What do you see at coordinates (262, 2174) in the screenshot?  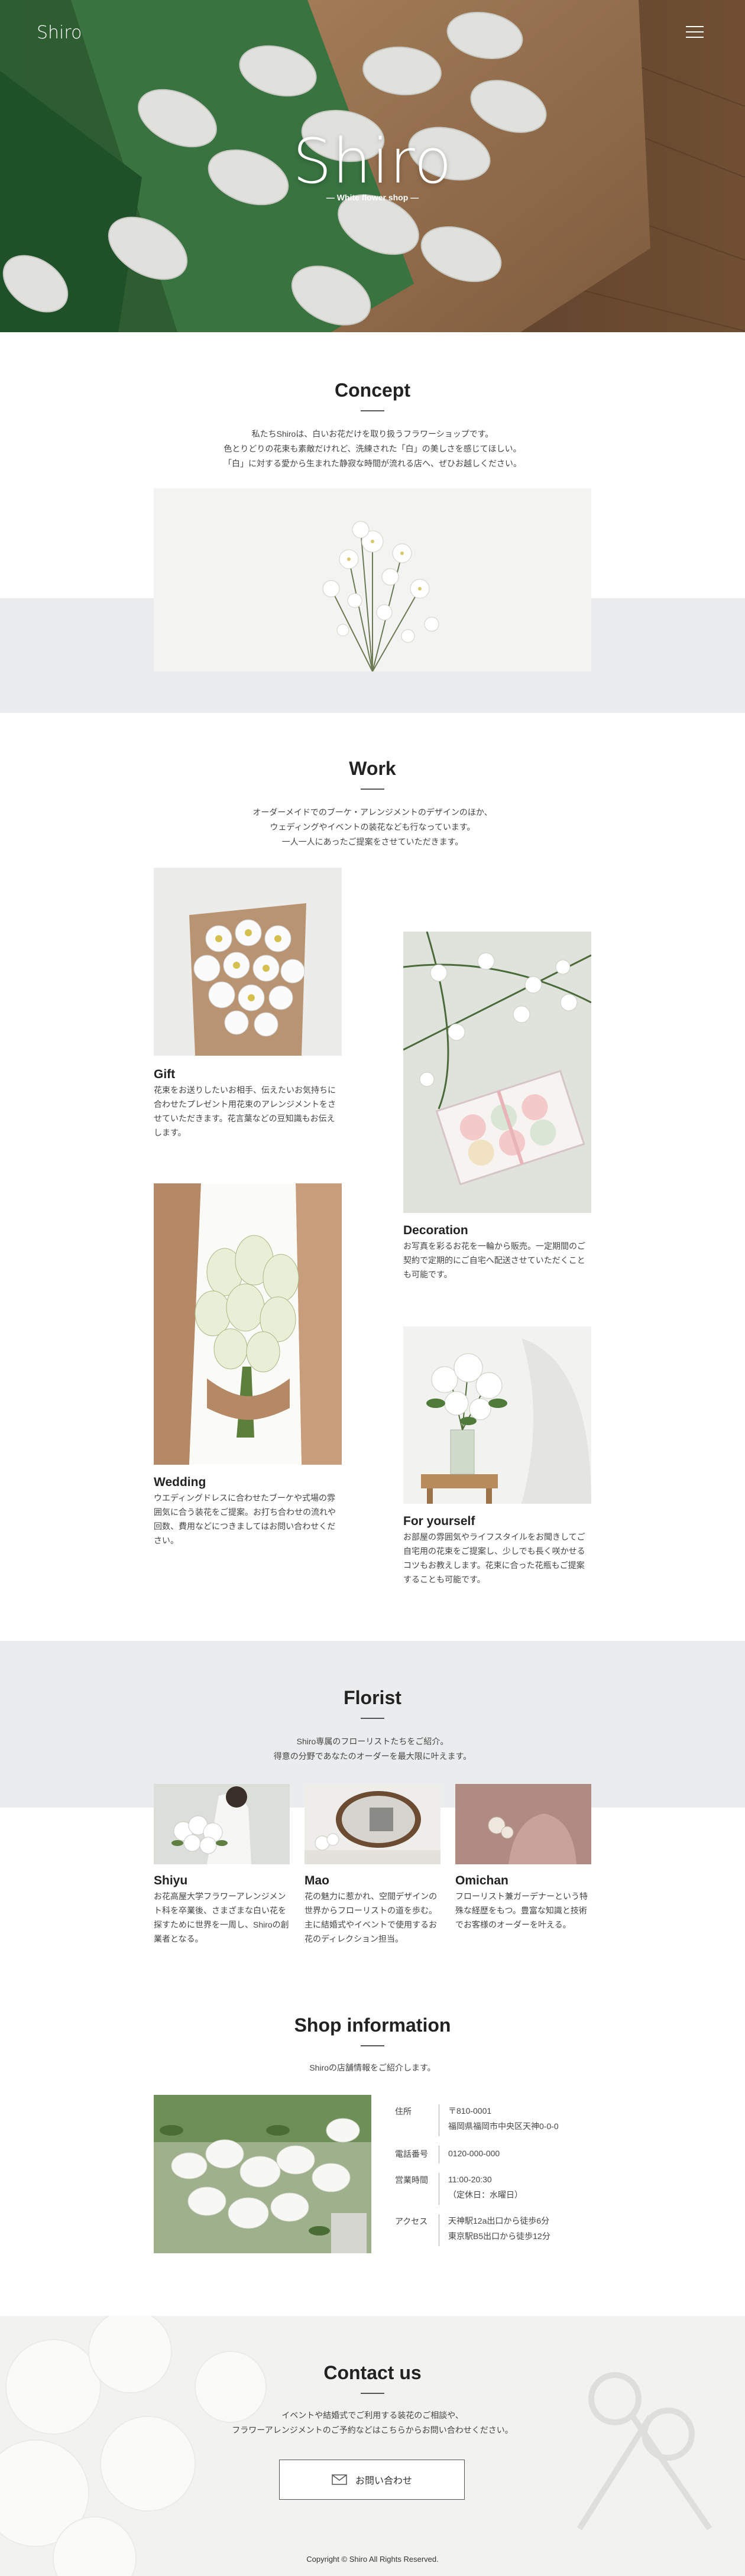 I see `shop-image` at bounding box center [262, 2174].